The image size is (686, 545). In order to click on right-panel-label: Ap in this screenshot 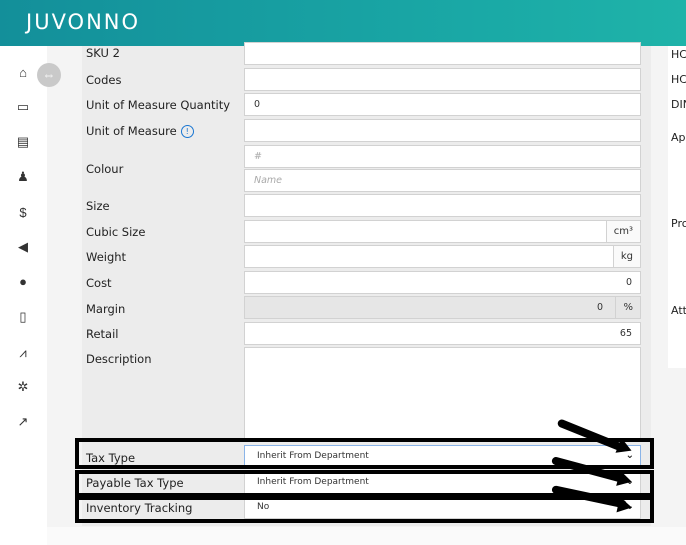, I will do `click(678, 137)`.